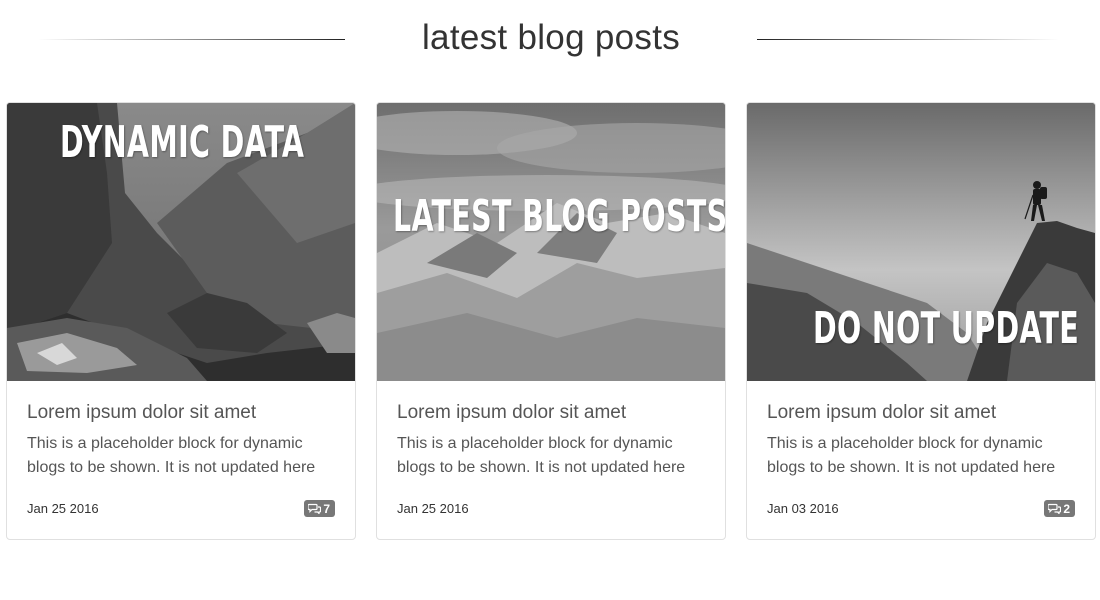 The height and width of the screenshot is (600, 1100). I want to click on comment-count-badge: 2, so click(1059, 508).